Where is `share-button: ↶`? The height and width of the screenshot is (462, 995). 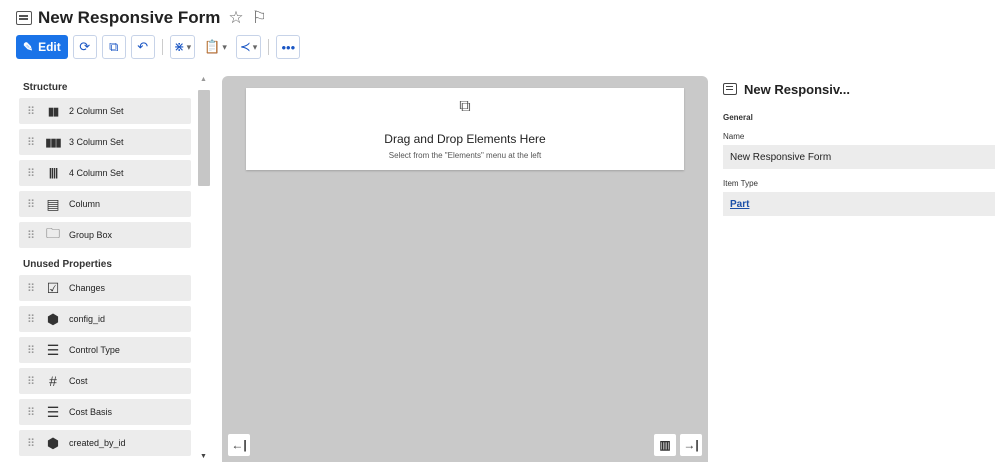
share-button: ↶ is located at coordinates (142, 47).